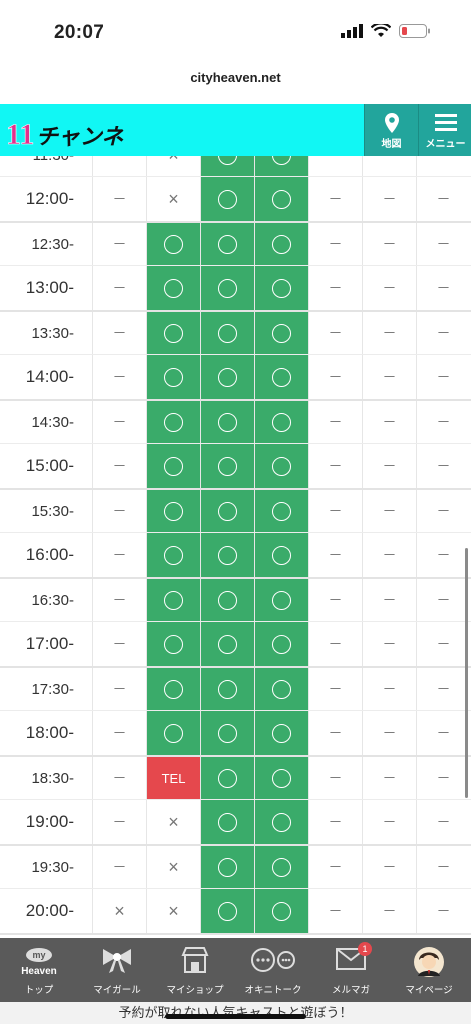 Image resolution: width=471 pixels, height=1024 pixels. Describe the element at coordinates (235, 85) in the screenshot. I see `url-bar: cityheaven.net` at that location.